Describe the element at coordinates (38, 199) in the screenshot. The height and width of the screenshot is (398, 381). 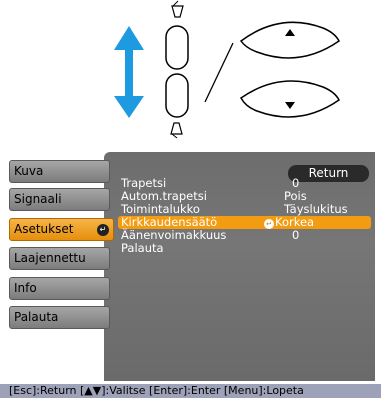
I see `menu-item-label: Signaali` at that location.